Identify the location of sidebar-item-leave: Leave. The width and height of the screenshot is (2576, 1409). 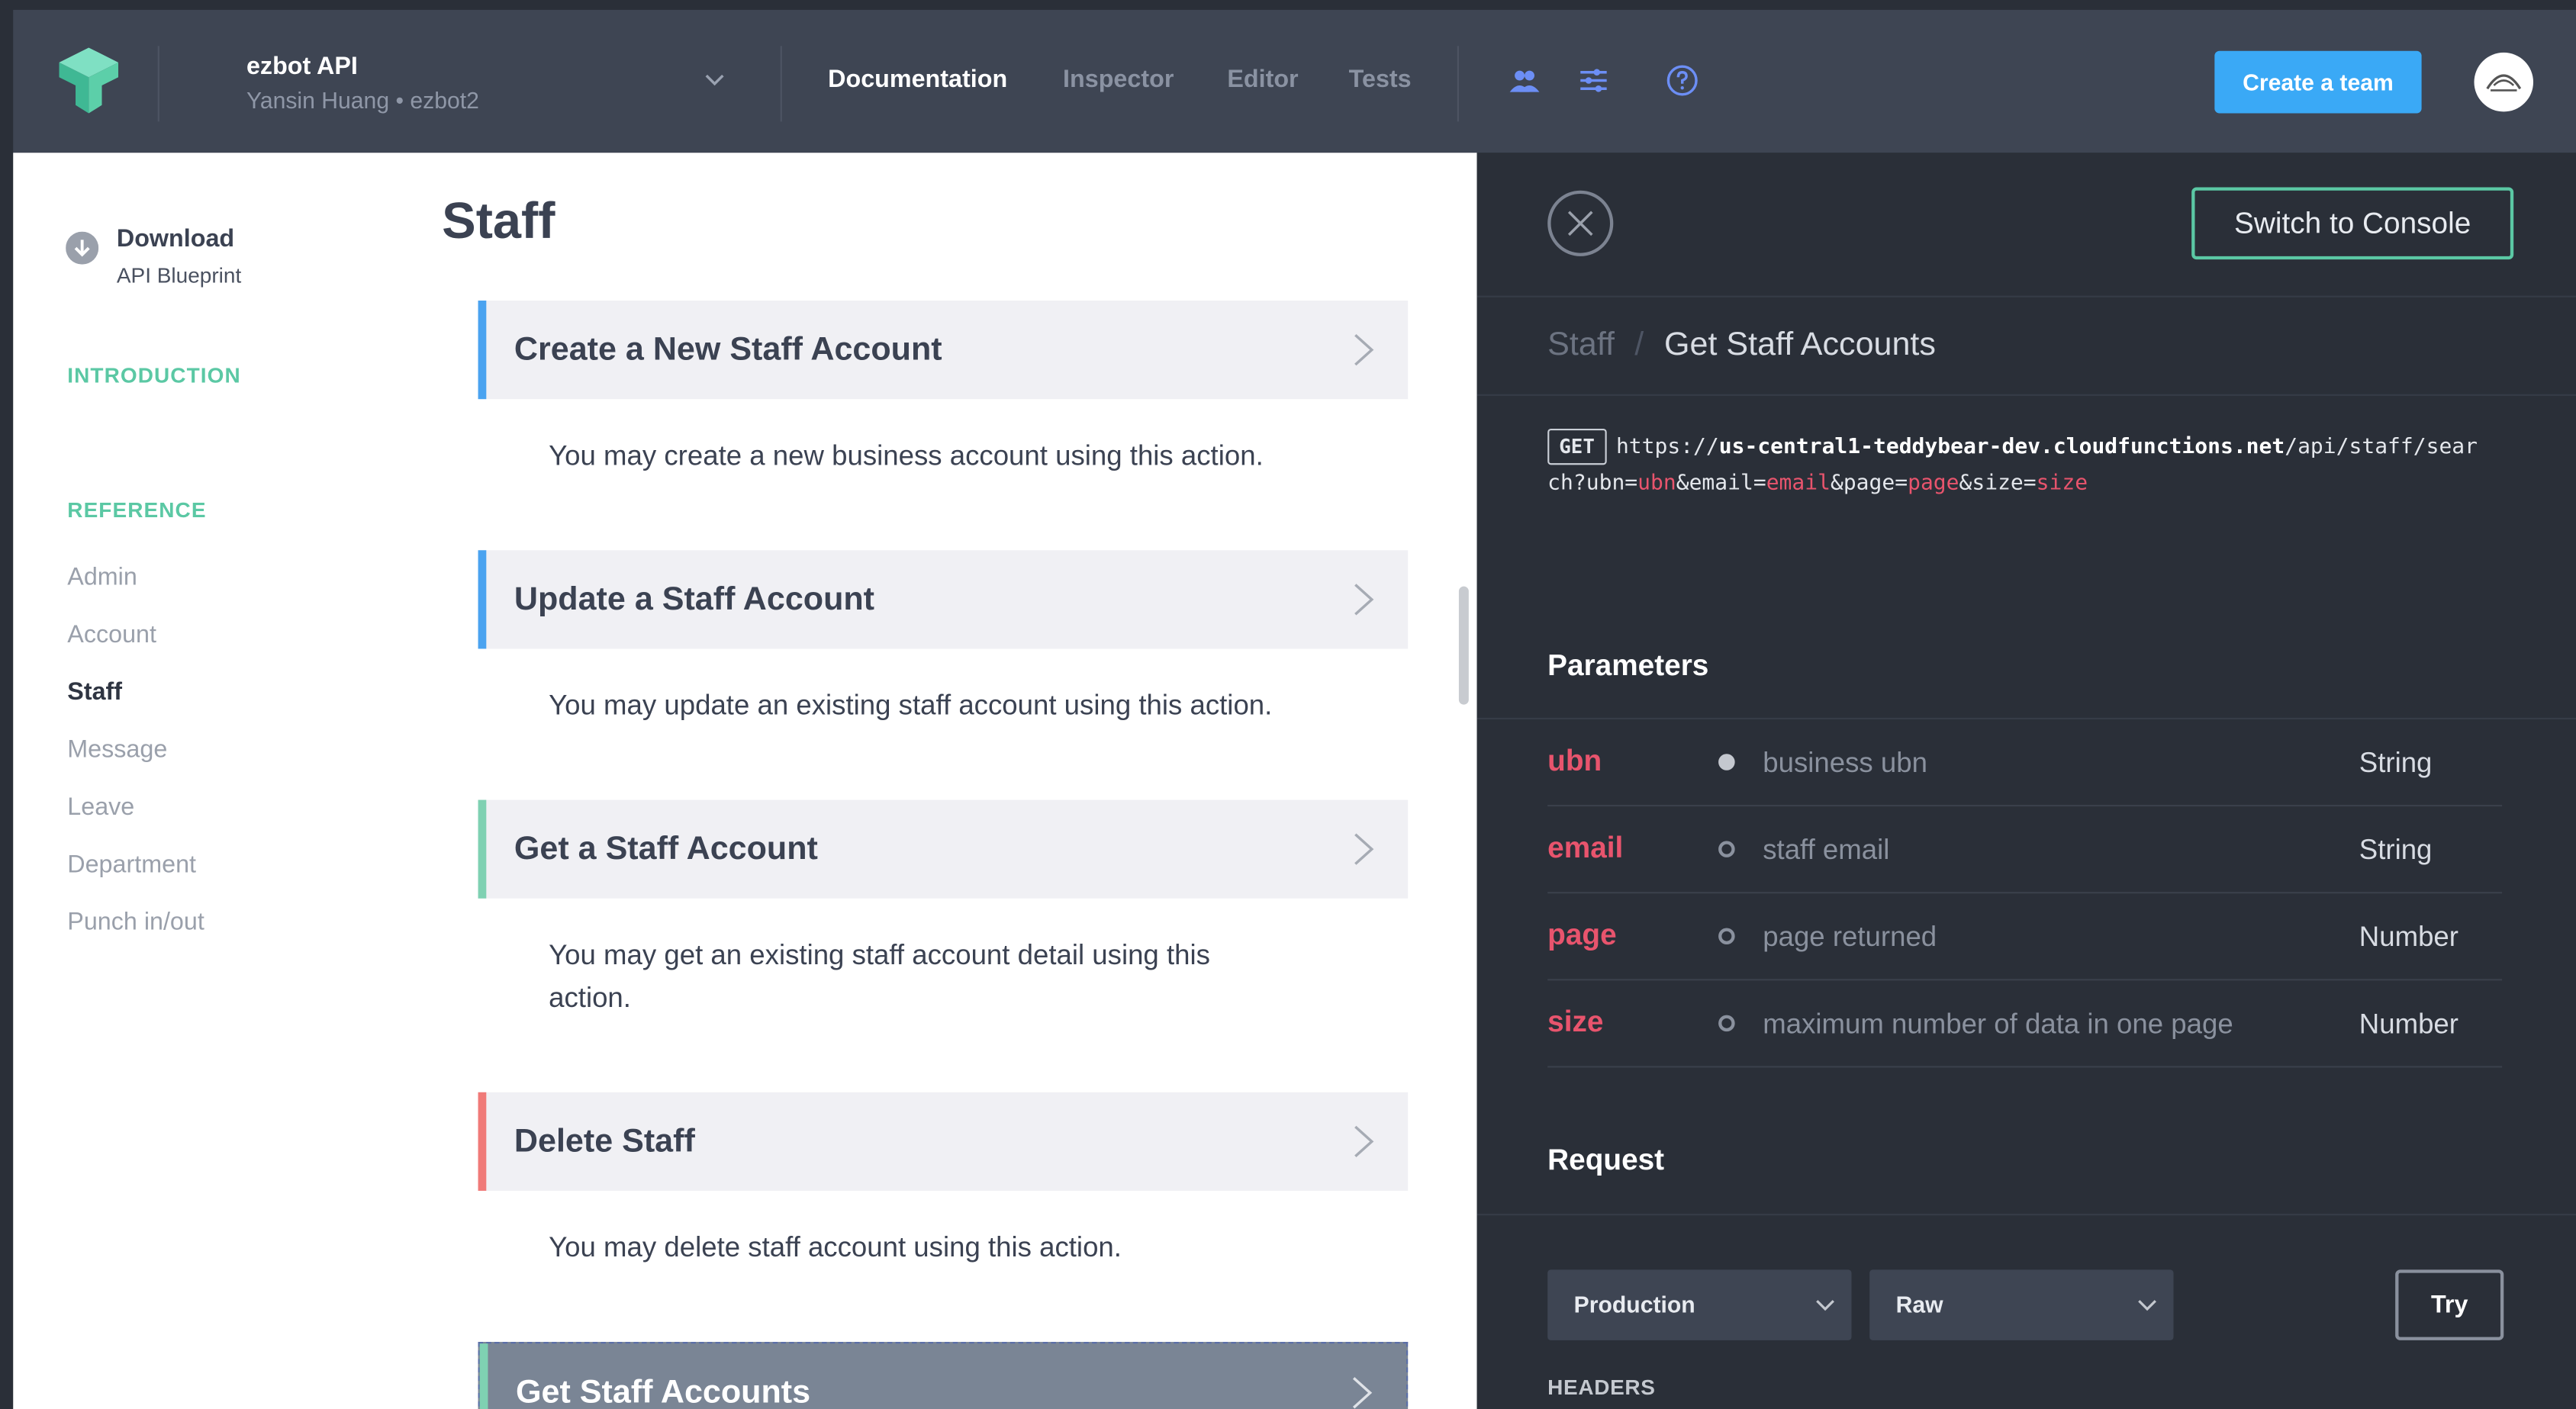
(100, 808).